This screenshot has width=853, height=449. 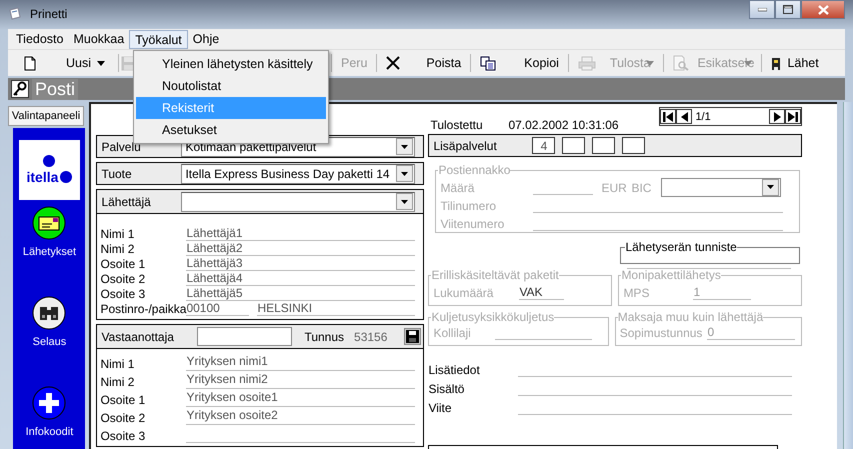 I want to click on group-title: Monipakettilähetys, so click(x=671, y=275).